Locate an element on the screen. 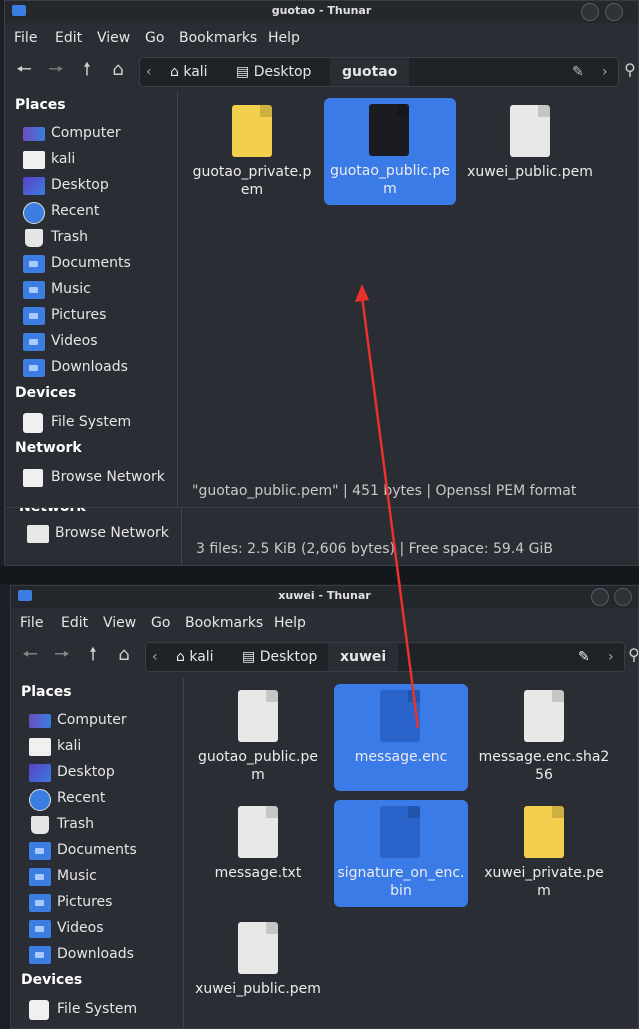 The height and width of the screenshot is (1029, 639). window-title: xuwei - Thunar is located at coordinates (324, 595).